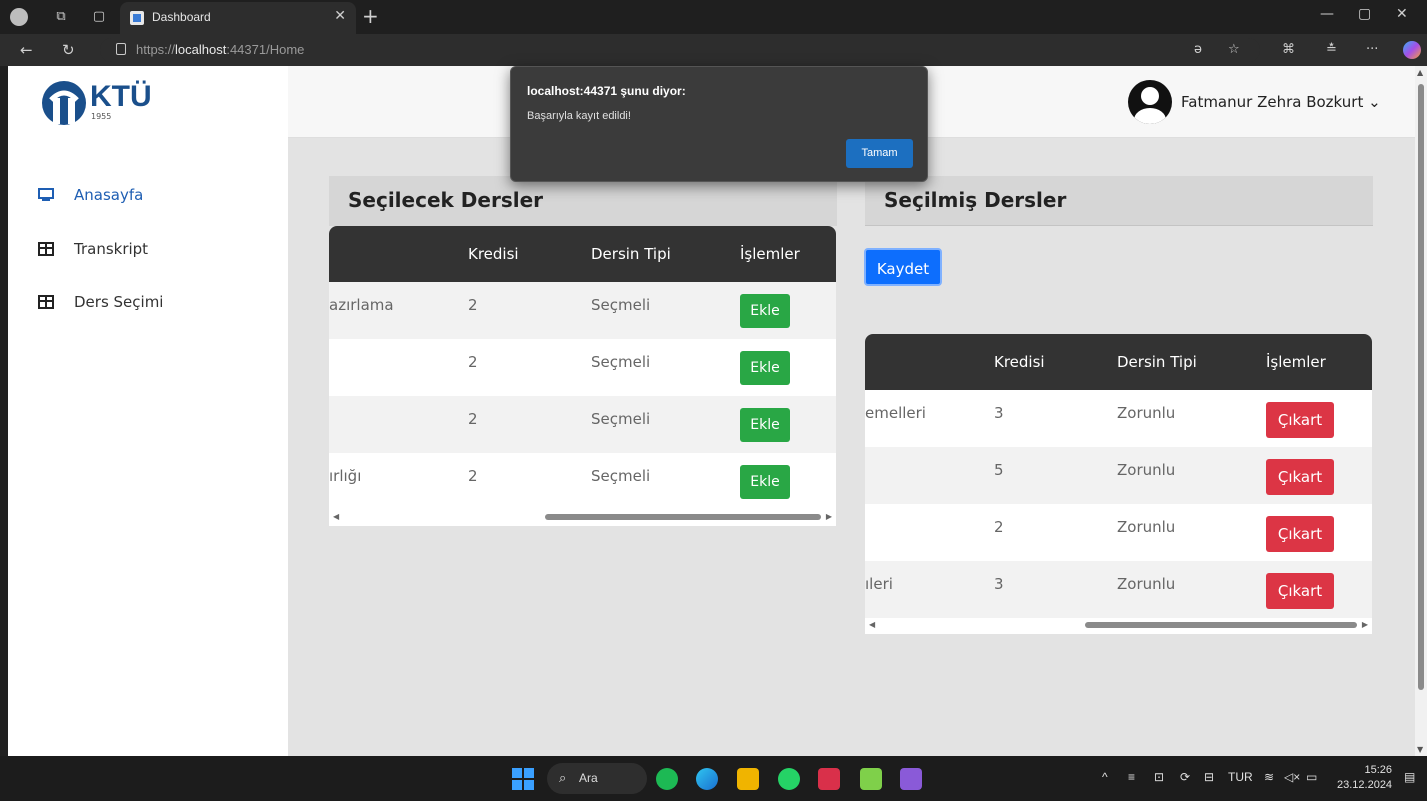 Image resolution: width=1427 pixels, height=801 pixels. I want to click on column-header: Kredisi, so click(493, 254).